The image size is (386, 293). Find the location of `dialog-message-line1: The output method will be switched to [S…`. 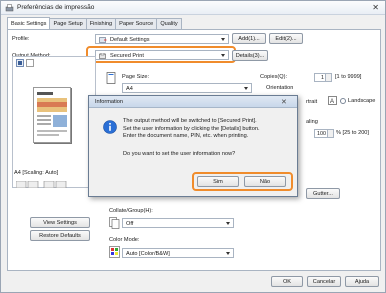

dialog-message-line1: The output method will be switched to [S… is located at coordinates (190, 121).